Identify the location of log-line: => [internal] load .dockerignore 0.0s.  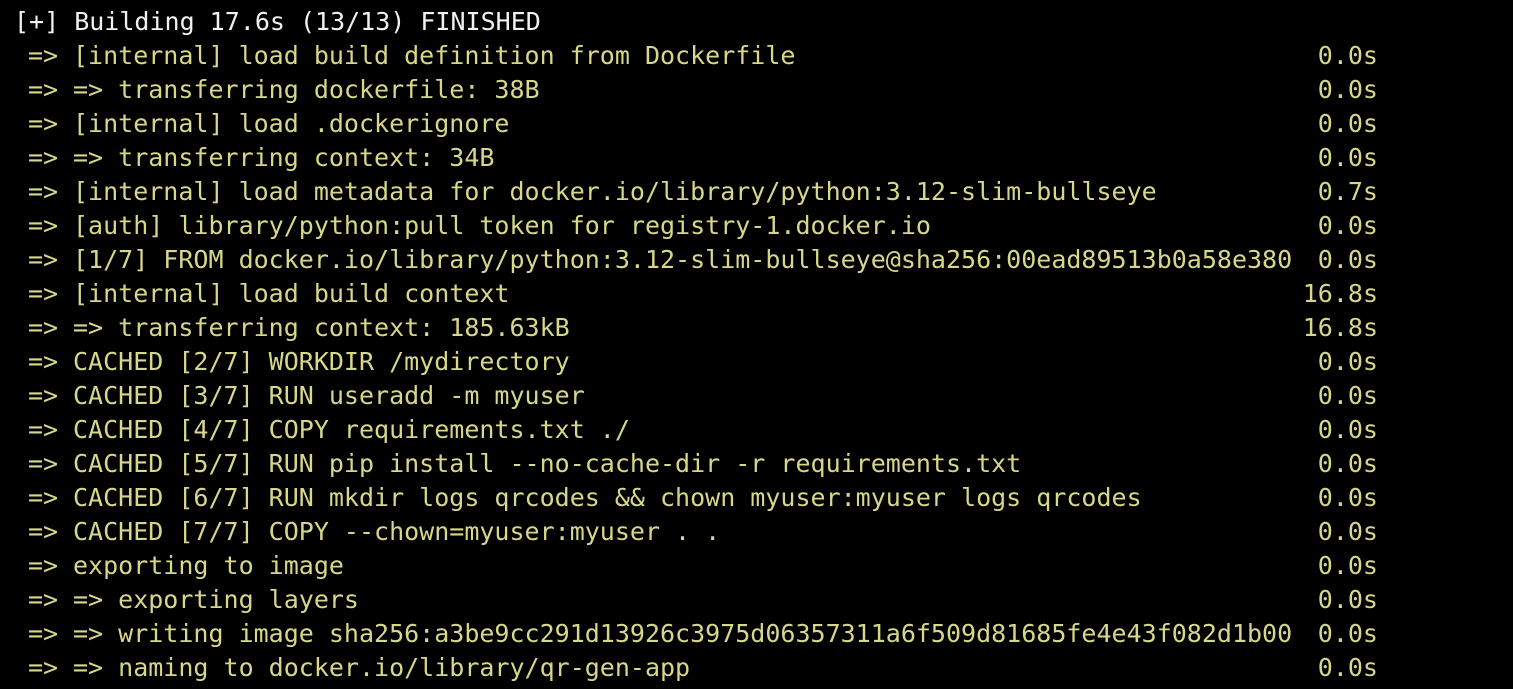
(756, 124).